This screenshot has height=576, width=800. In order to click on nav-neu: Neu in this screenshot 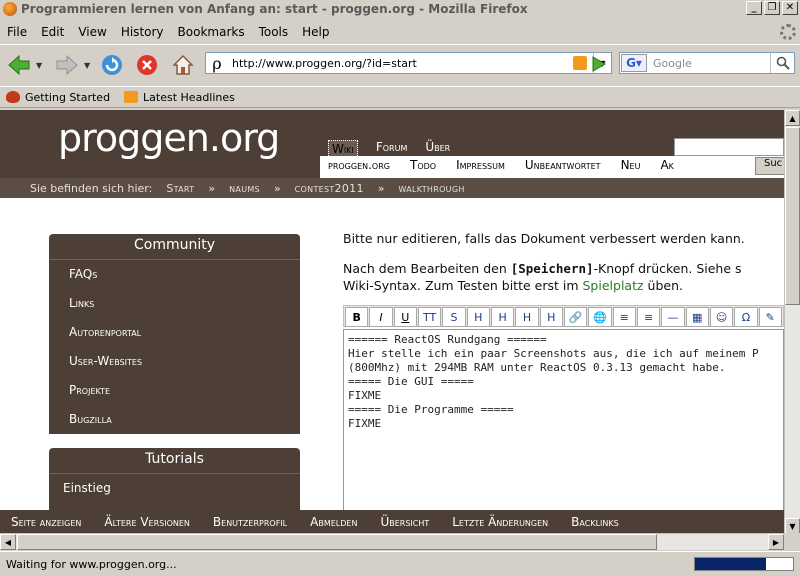, I will do `click(631, 165)`.